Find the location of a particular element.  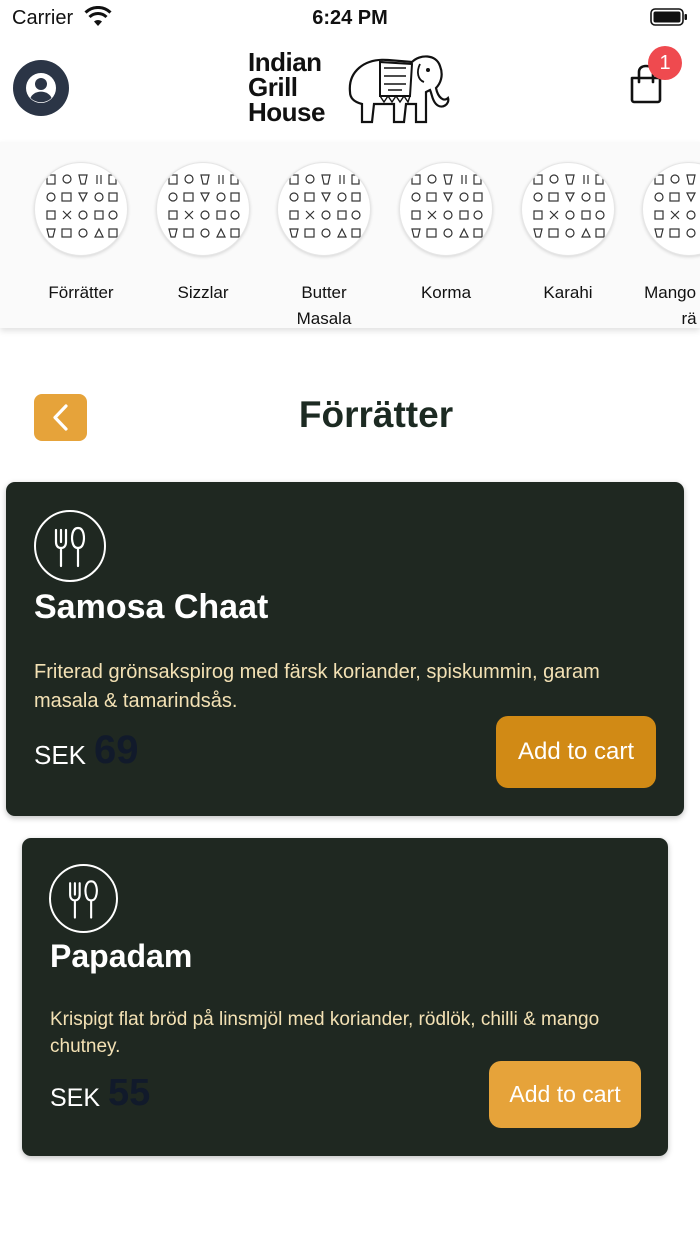

category-label: Korma is located at coordinates (446, 292).